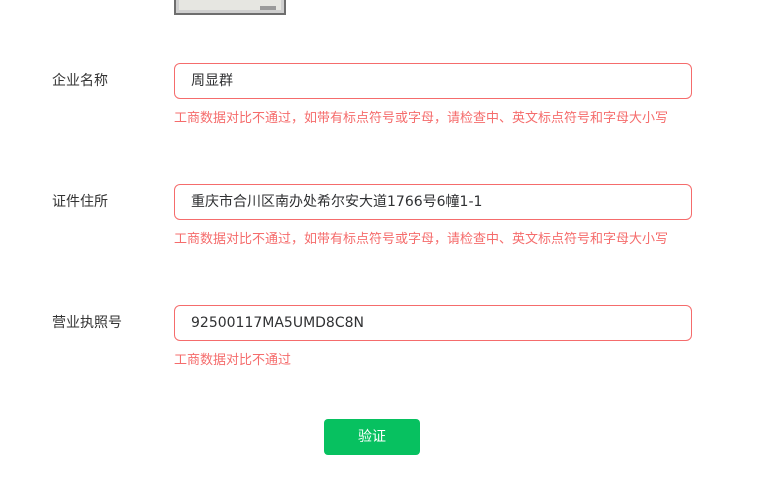 Image resolution: width=776 pixels, height=481 pixels. I want to click on license-number-input: 92500117MA5UMD8C8N, so click(433, 323).